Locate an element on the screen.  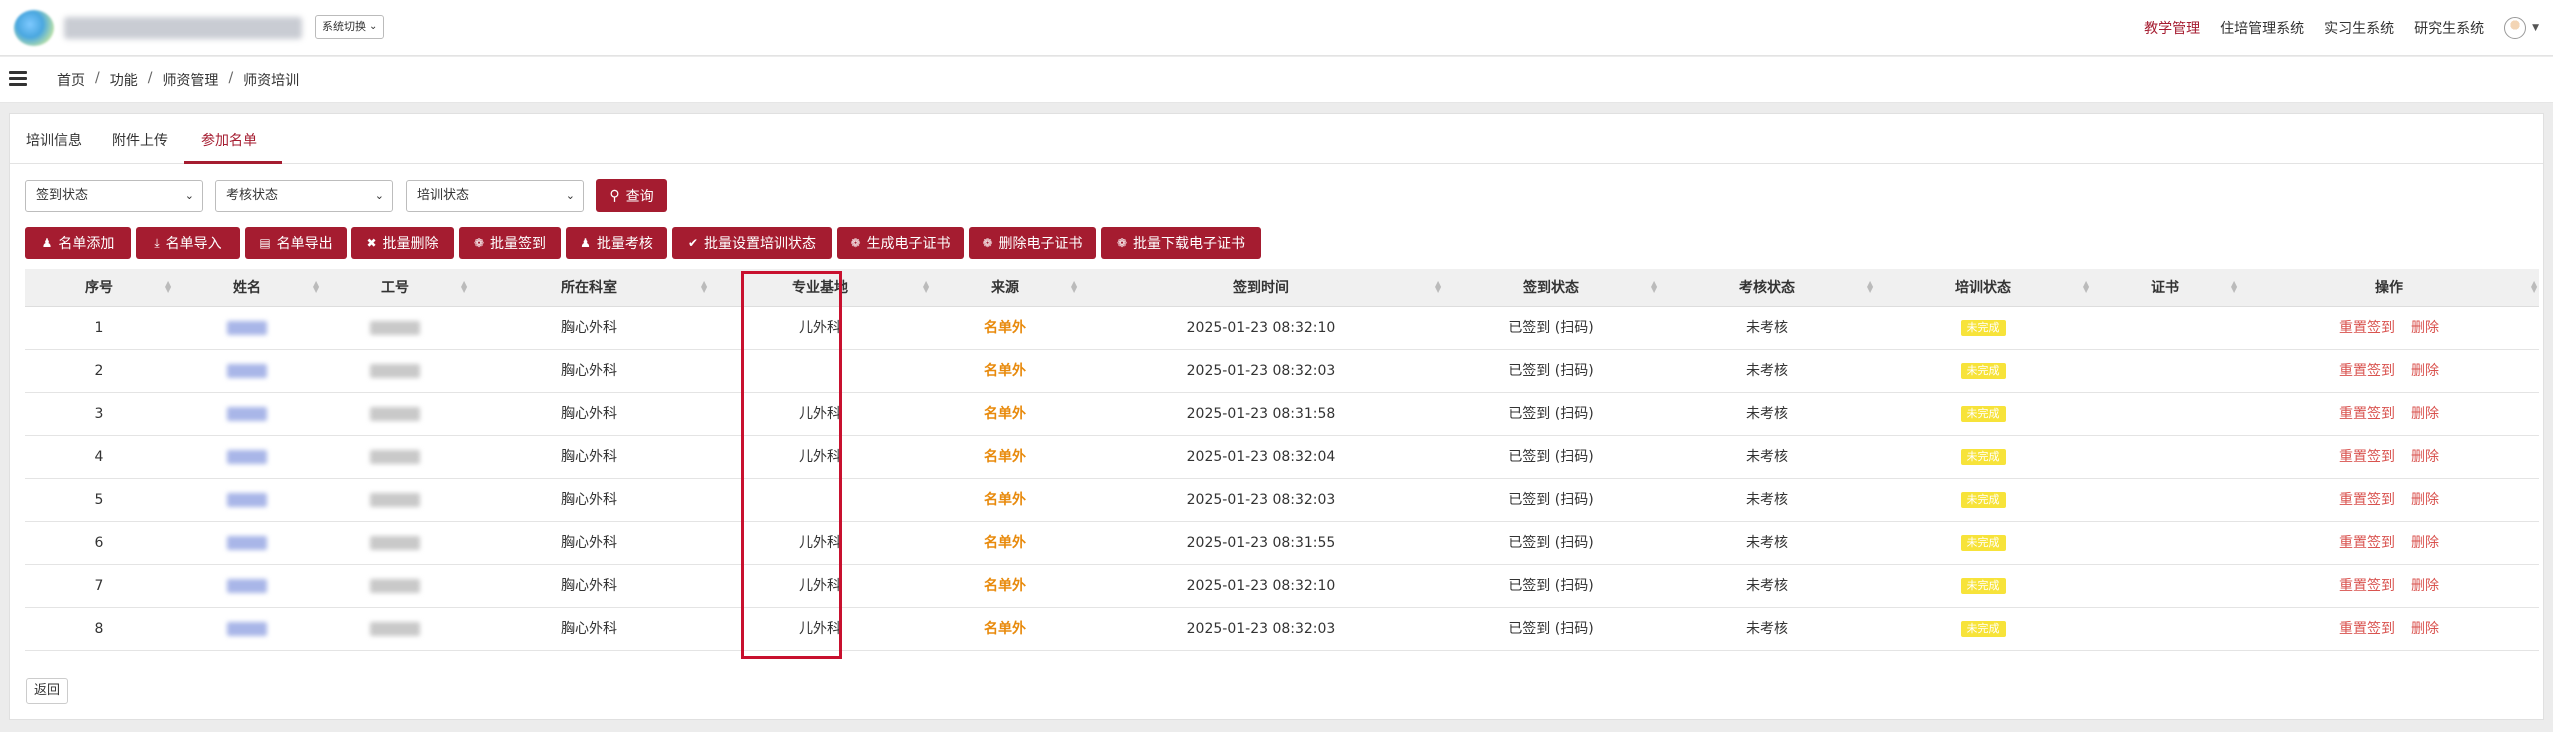
assess-status-select: 考核状态 ⌄ is located at coordinates (304, 196).